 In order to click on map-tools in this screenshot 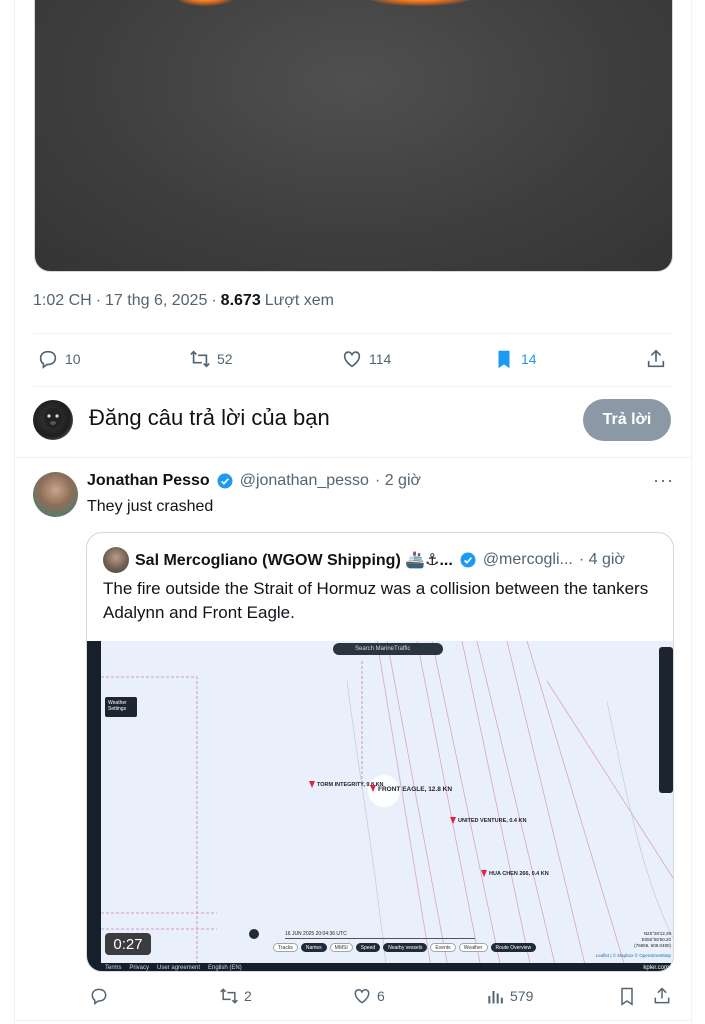, I will do `click(666, 720)`.